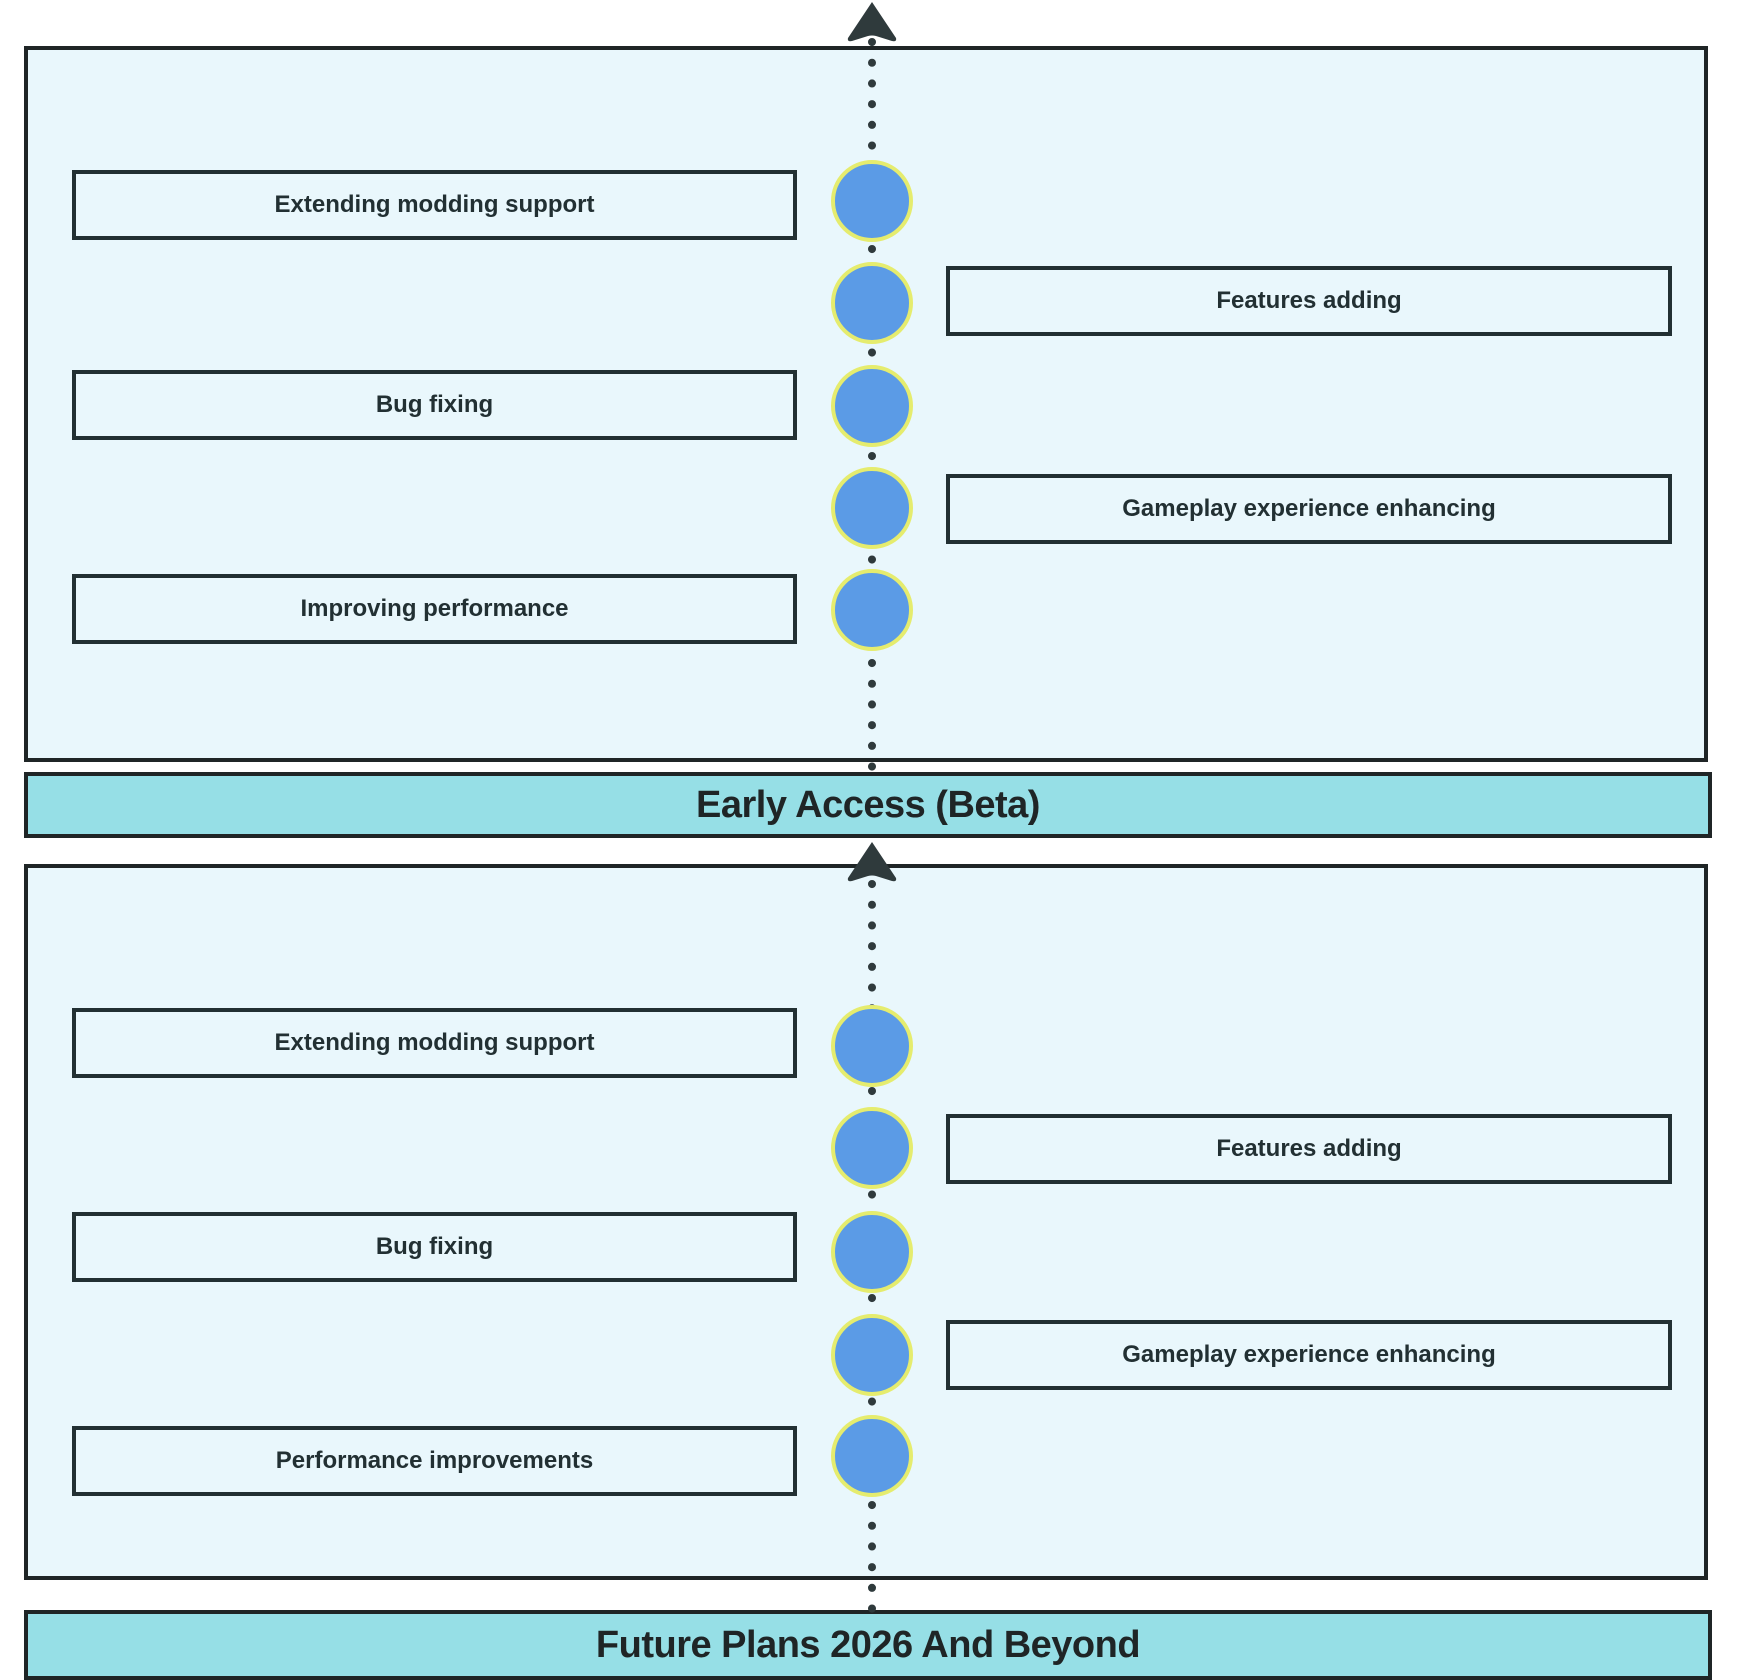 Image resolution: width=1740 pixels, height=1680 pixels. I want to click on phase-banner-early-access: Early Access (Beta), so click(868, 805).